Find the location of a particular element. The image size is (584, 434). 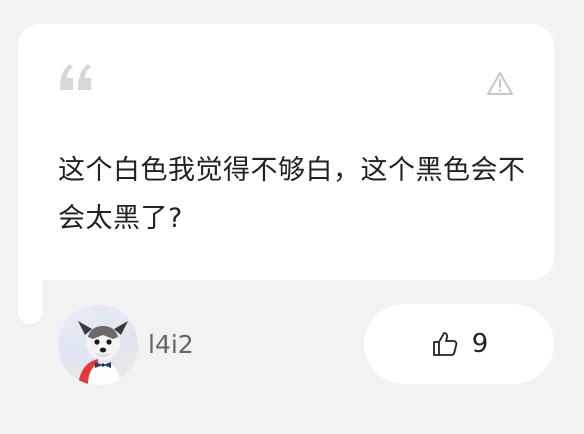

user-avatar is located at coordinates (98, 345).